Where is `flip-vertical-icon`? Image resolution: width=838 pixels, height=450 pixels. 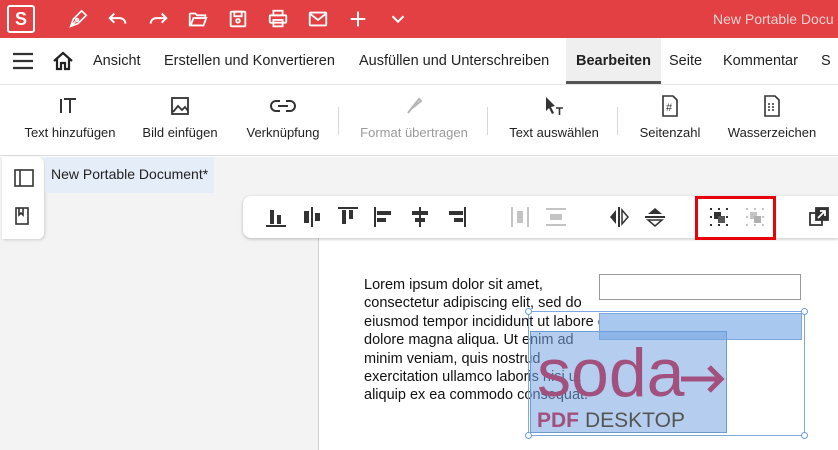 flip-vertical-icon is located at coordinates (655, 217).